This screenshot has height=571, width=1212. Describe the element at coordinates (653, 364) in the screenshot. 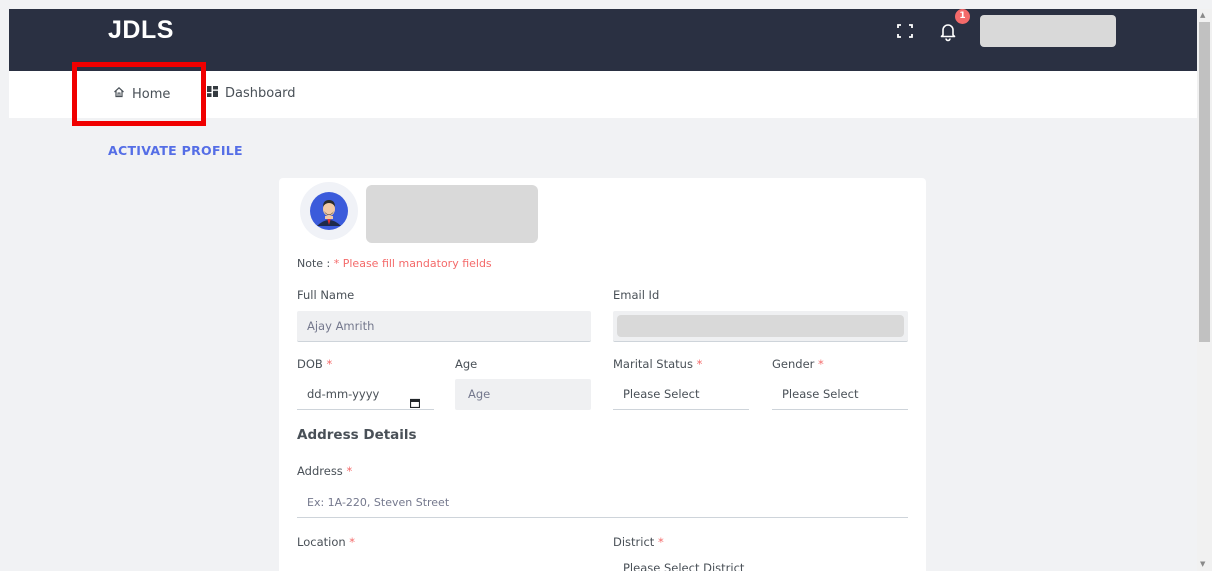

I see `marital-status-label-text: Marital Status` at that location.